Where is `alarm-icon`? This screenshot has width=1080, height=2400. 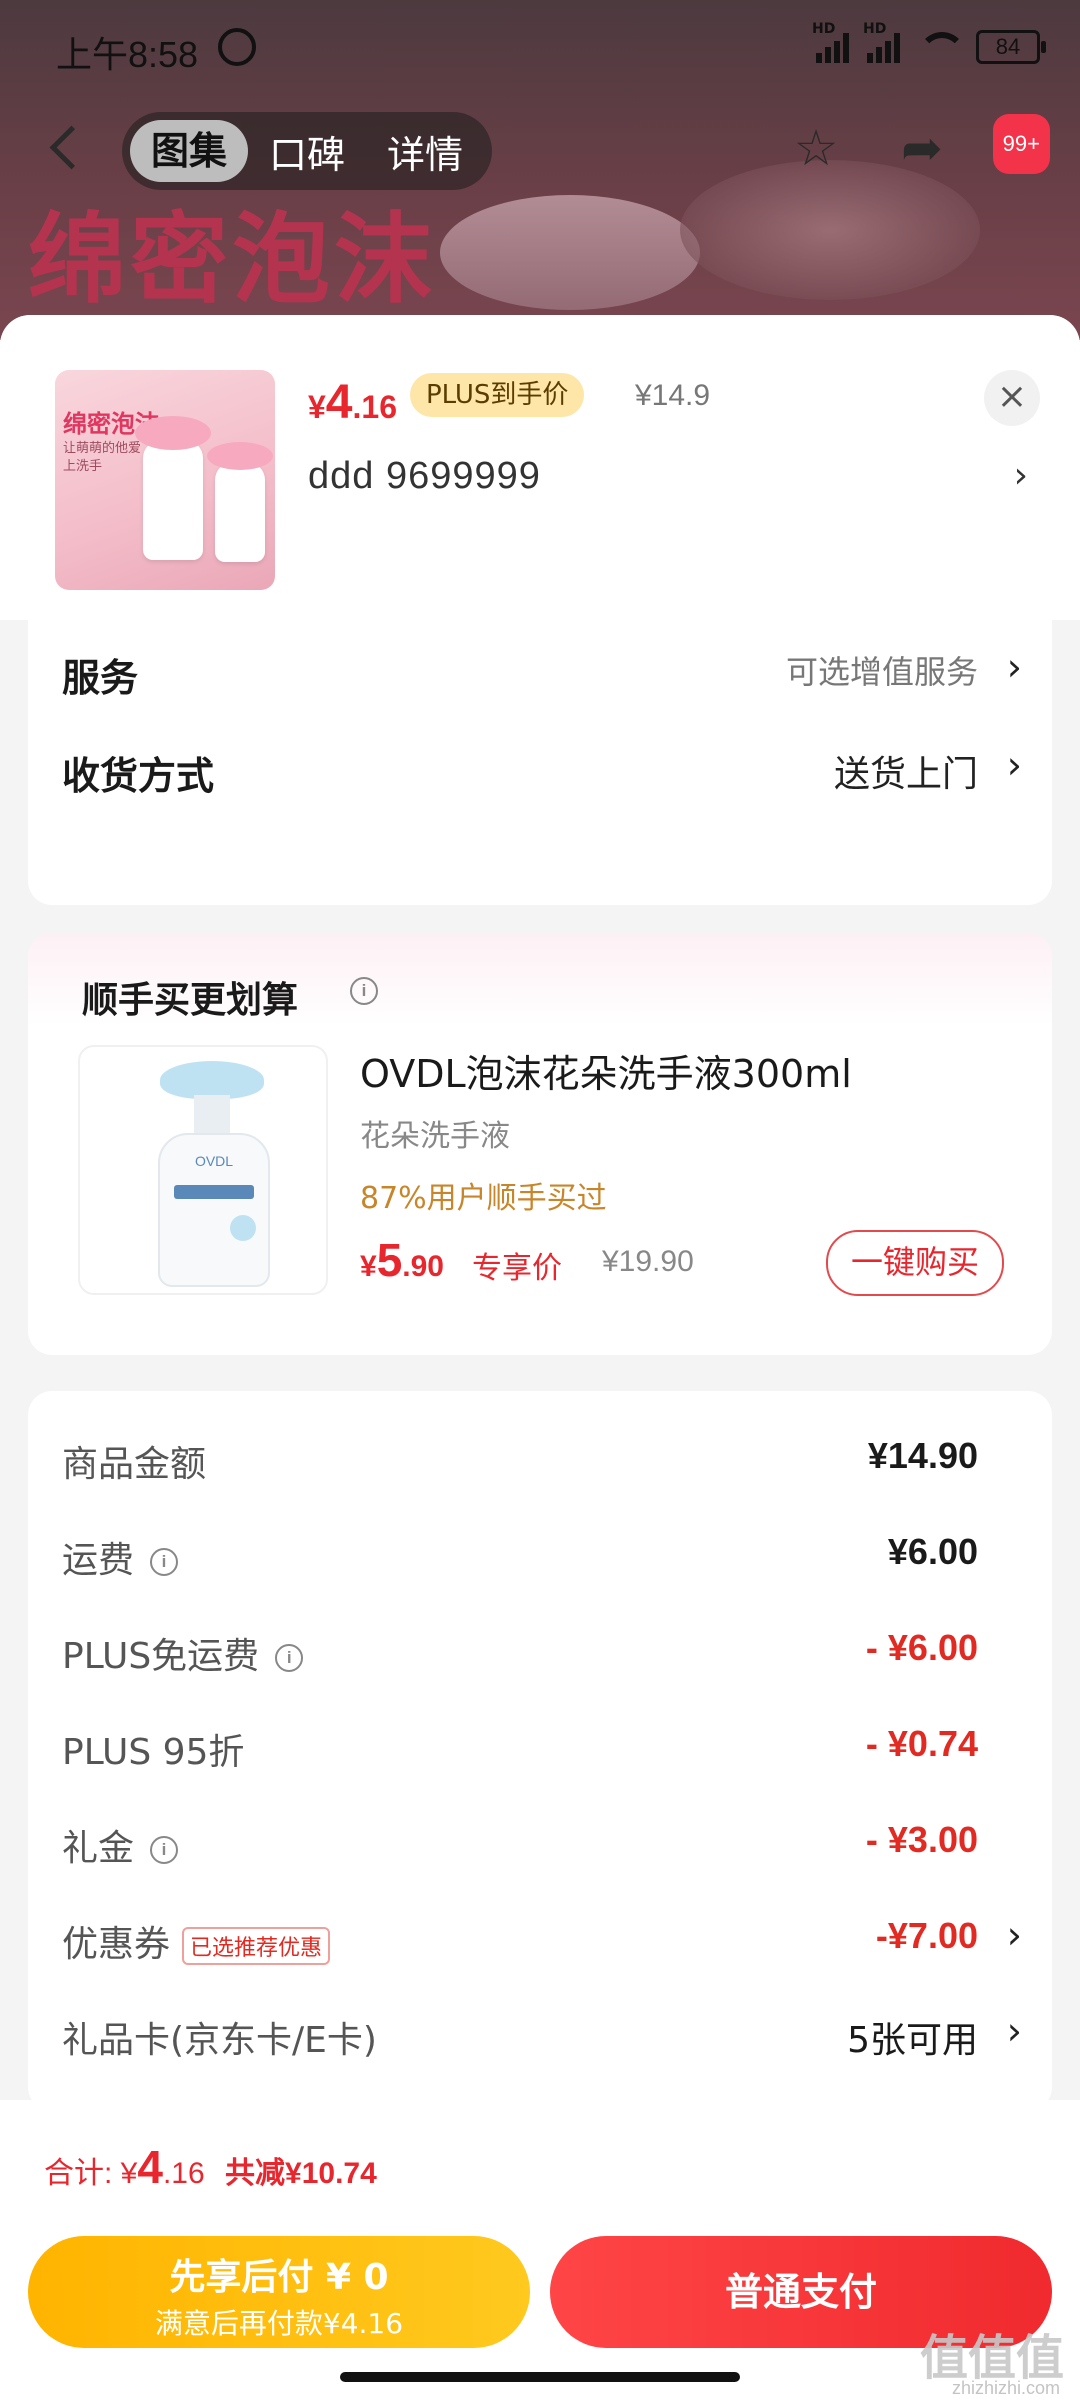 alarm-icon is located at coordinates (237, 47).